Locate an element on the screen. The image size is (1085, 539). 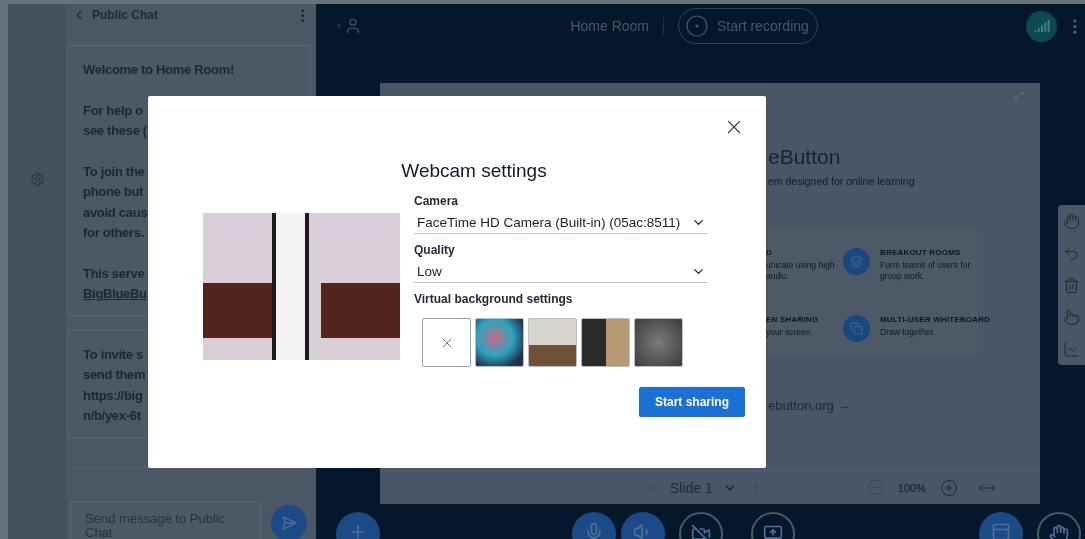
feature-heading: EN SHARING is located at coordinates (792, 319).